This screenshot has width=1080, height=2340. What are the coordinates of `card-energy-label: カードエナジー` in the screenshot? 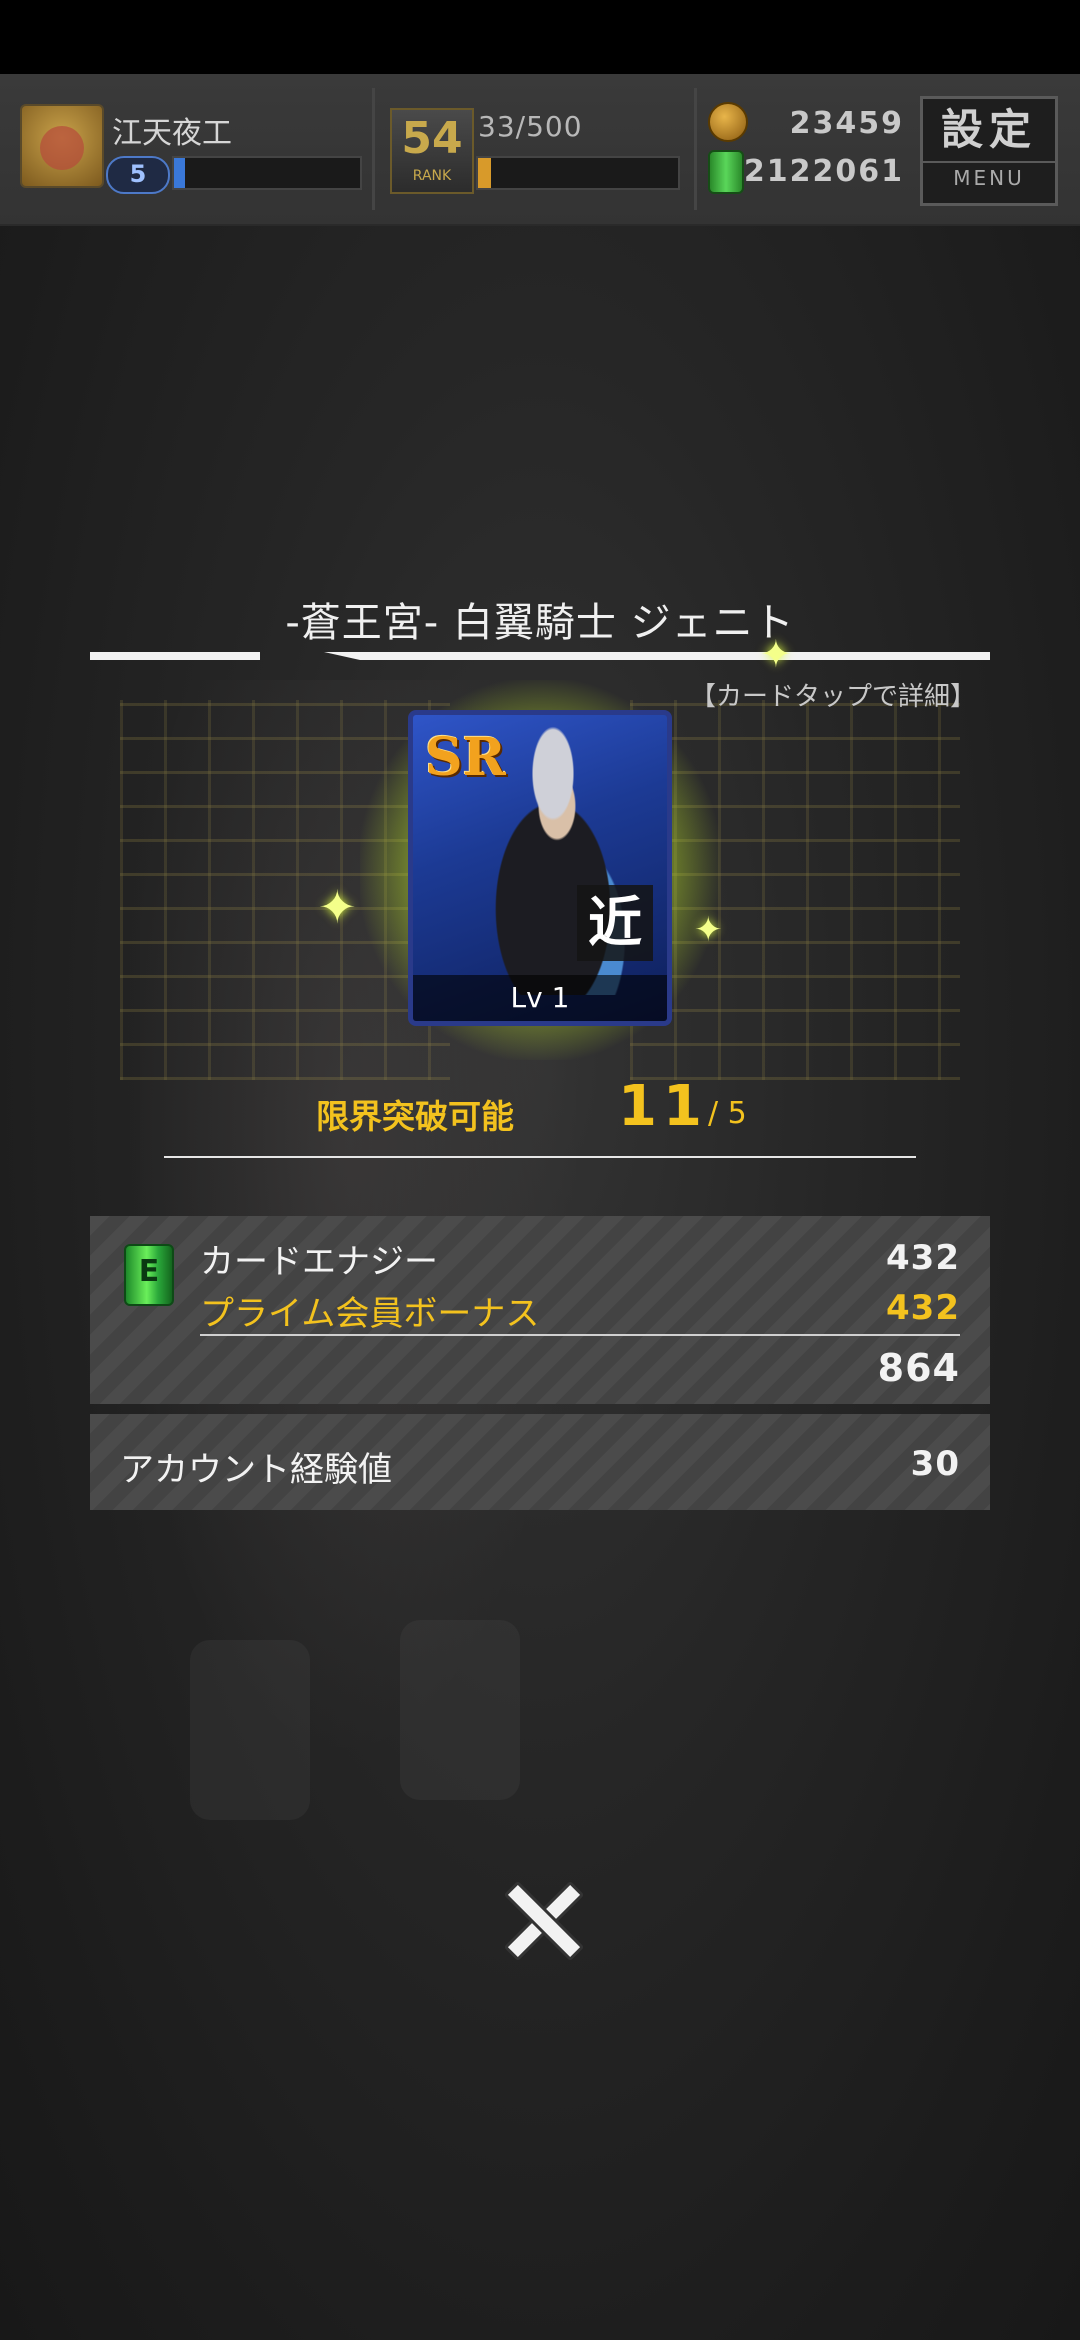 It's located at (319, 1262).